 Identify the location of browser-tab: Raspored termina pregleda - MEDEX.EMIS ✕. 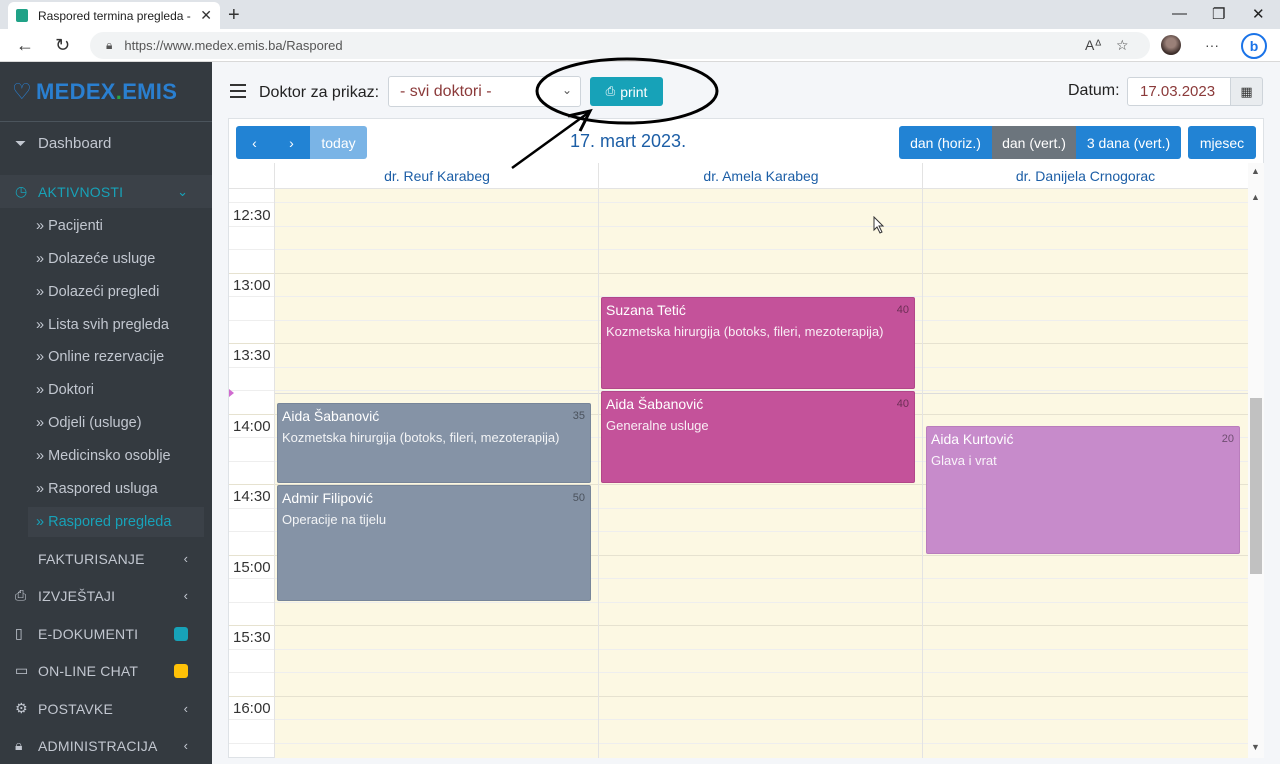
(114, 15).